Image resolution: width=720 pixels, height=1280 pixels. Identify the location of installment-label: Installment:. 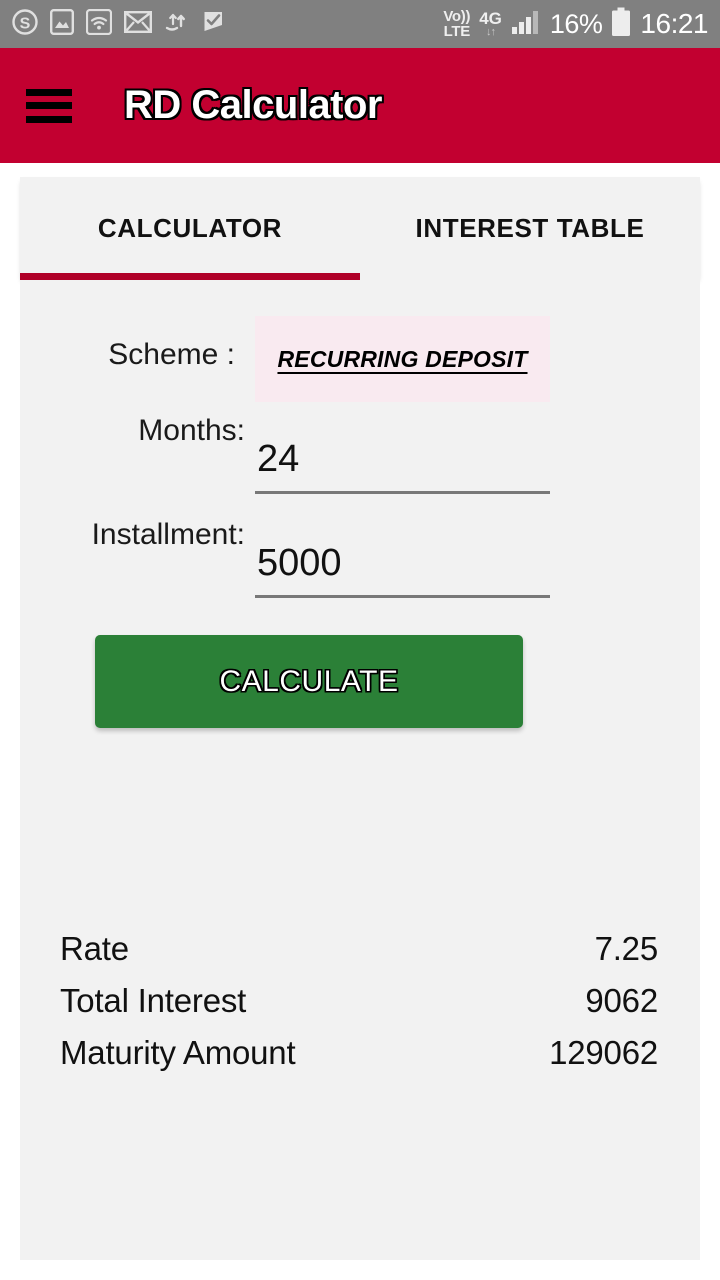
(168, 534).